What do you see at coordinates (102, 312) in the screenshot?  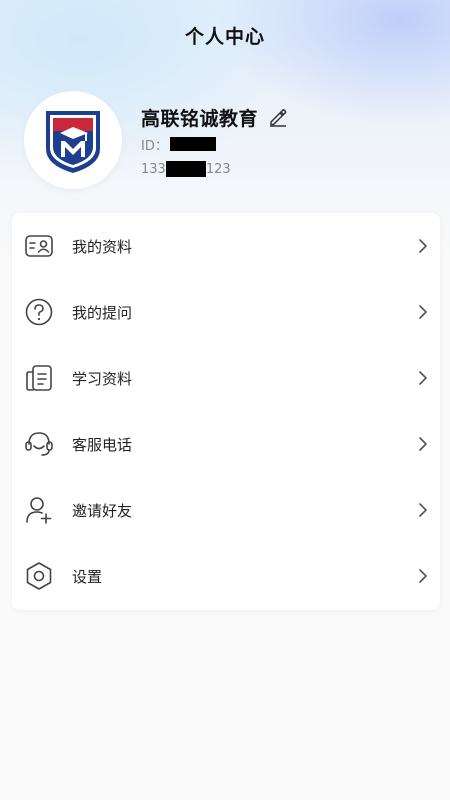 I see `menu-label: 我的提问` at bounding box center [102, 312].